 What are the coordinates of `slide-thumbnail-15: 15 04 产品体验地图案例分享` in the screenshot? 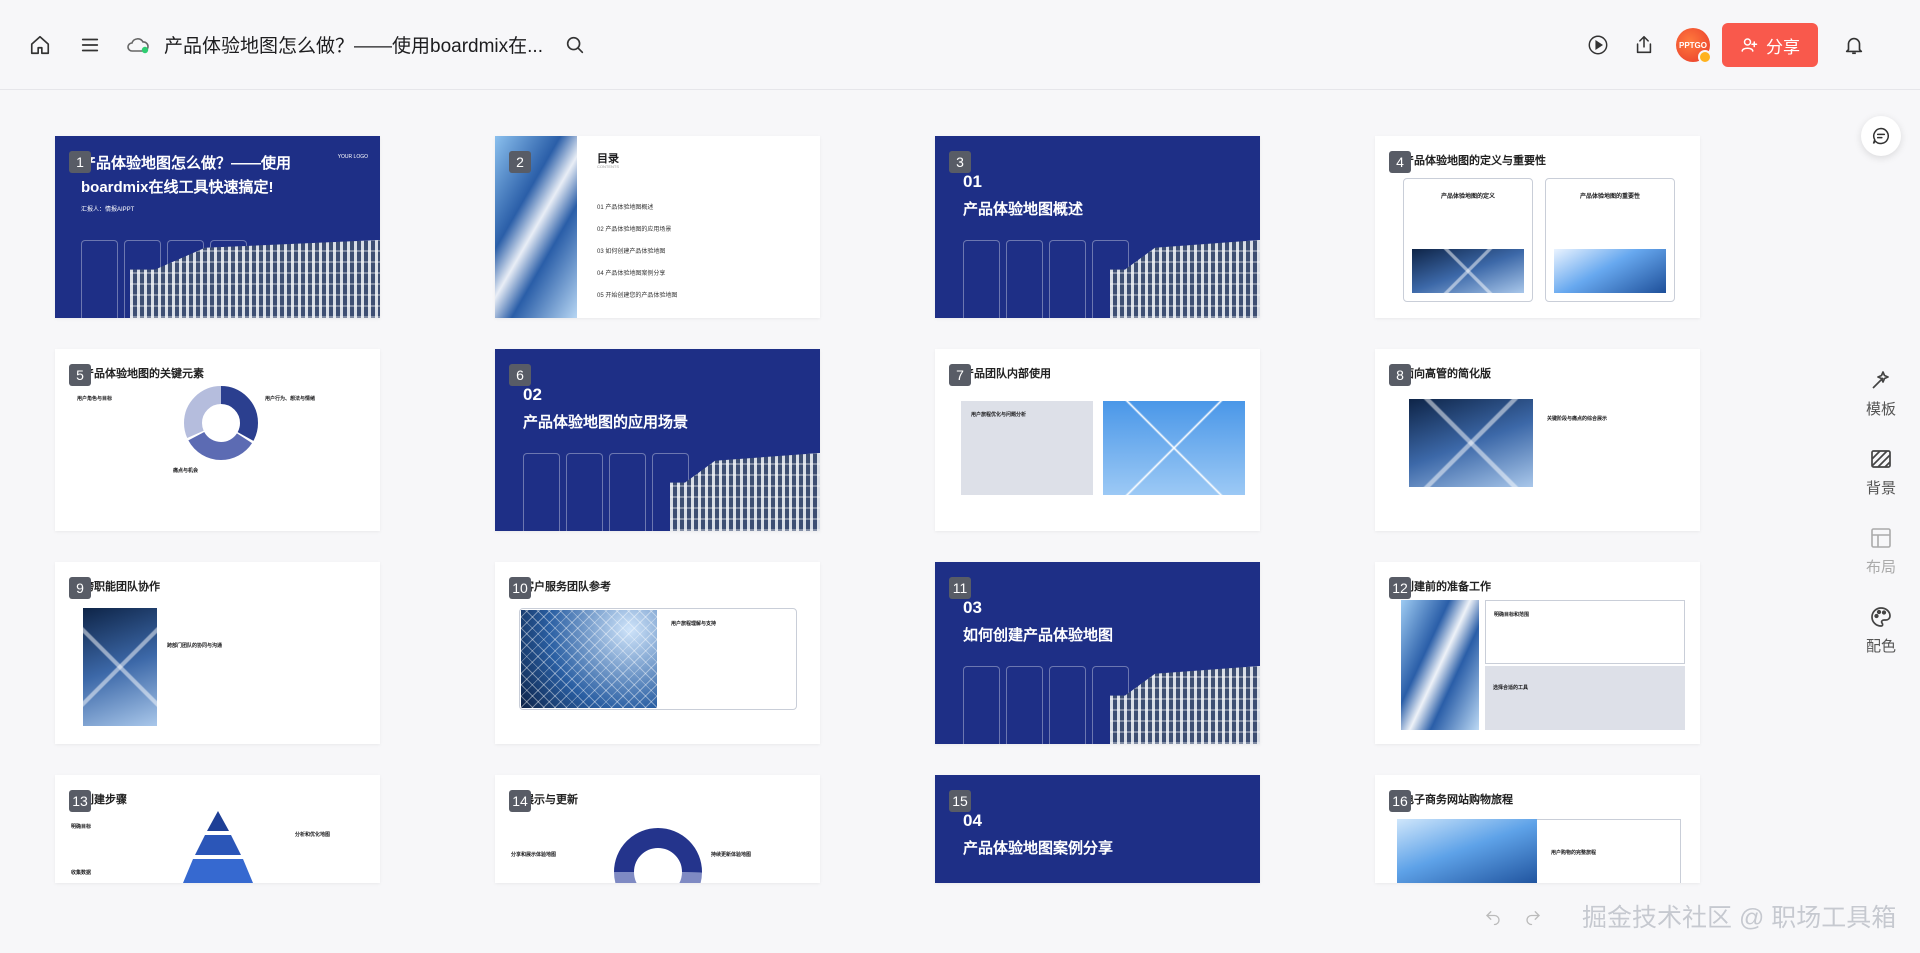 It's located at (1097, 829).